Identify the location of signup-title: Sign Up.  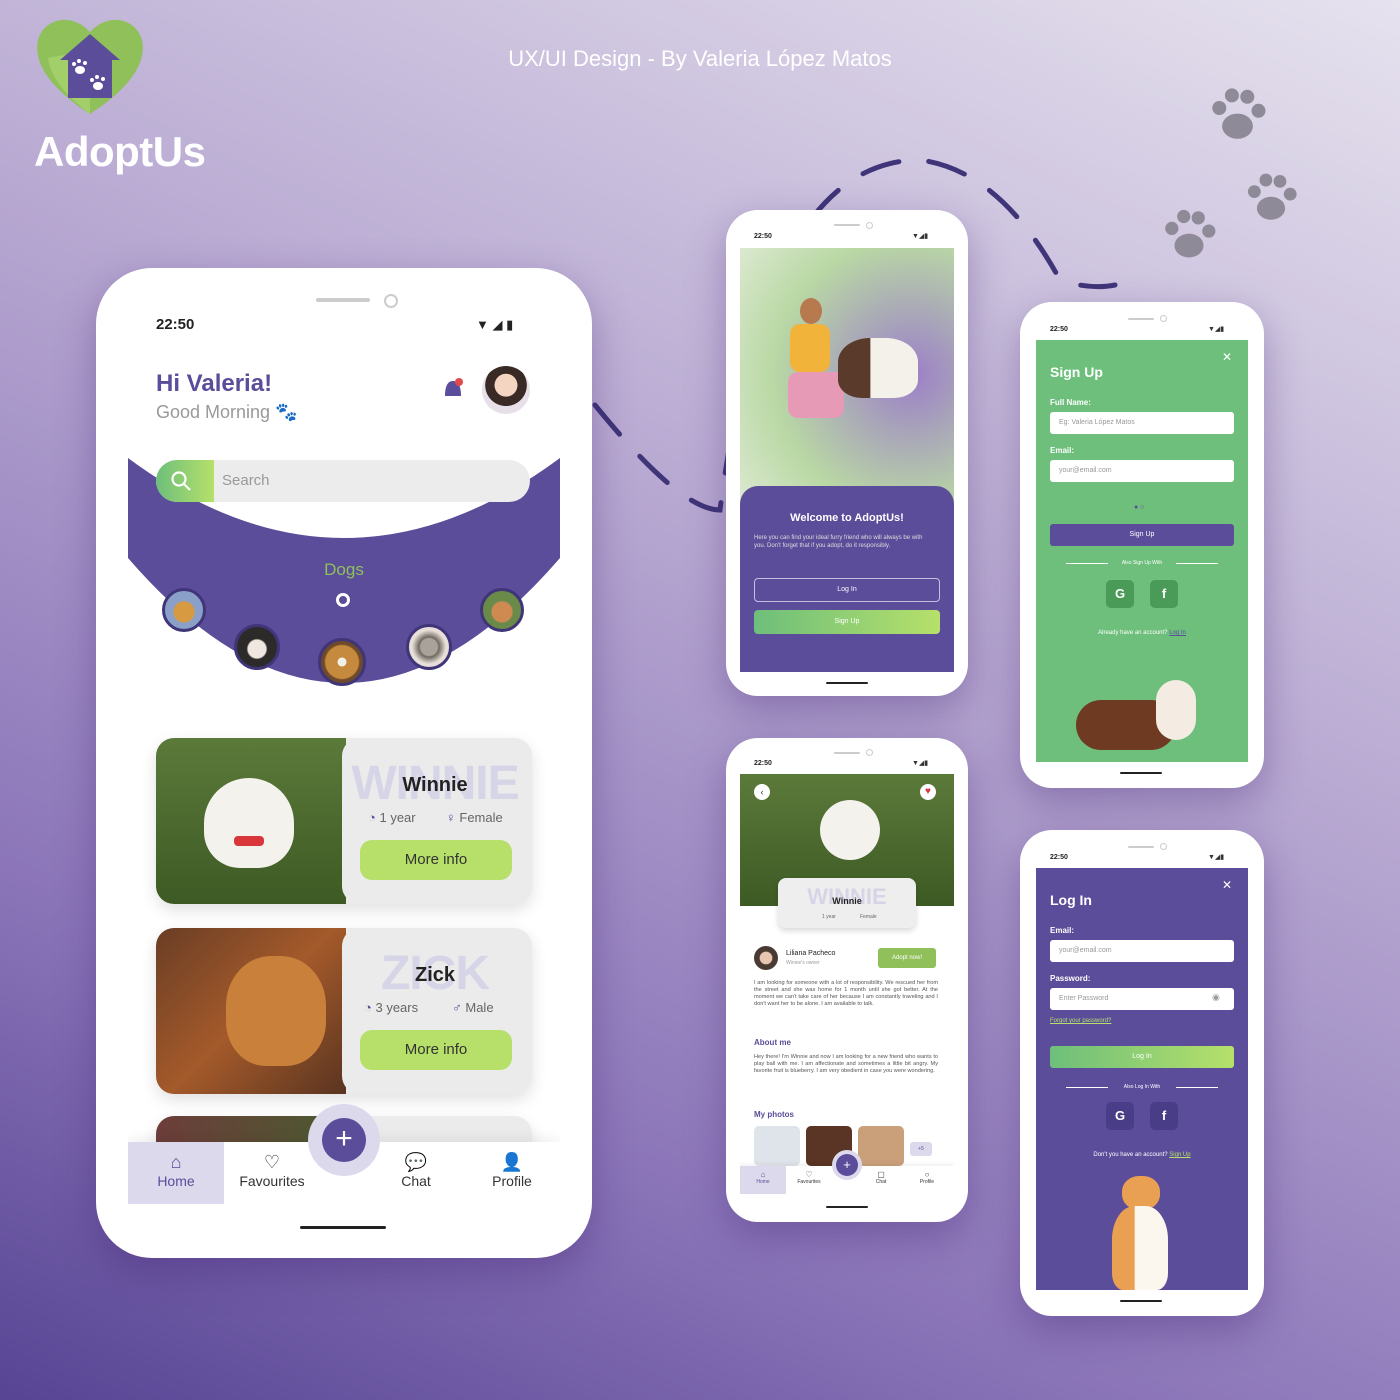
(1076, 372).